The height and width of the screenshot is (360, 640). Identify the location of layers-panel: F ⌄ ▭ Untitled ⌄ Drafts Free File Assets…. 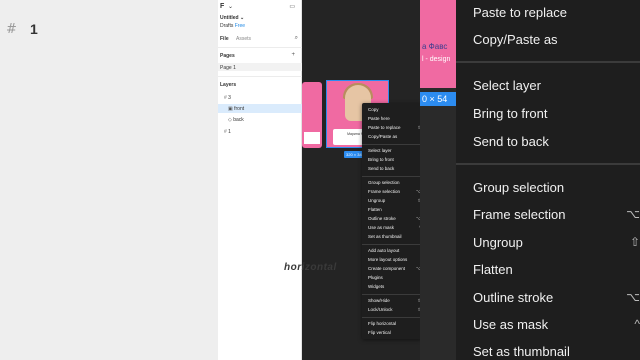
(260, 180).